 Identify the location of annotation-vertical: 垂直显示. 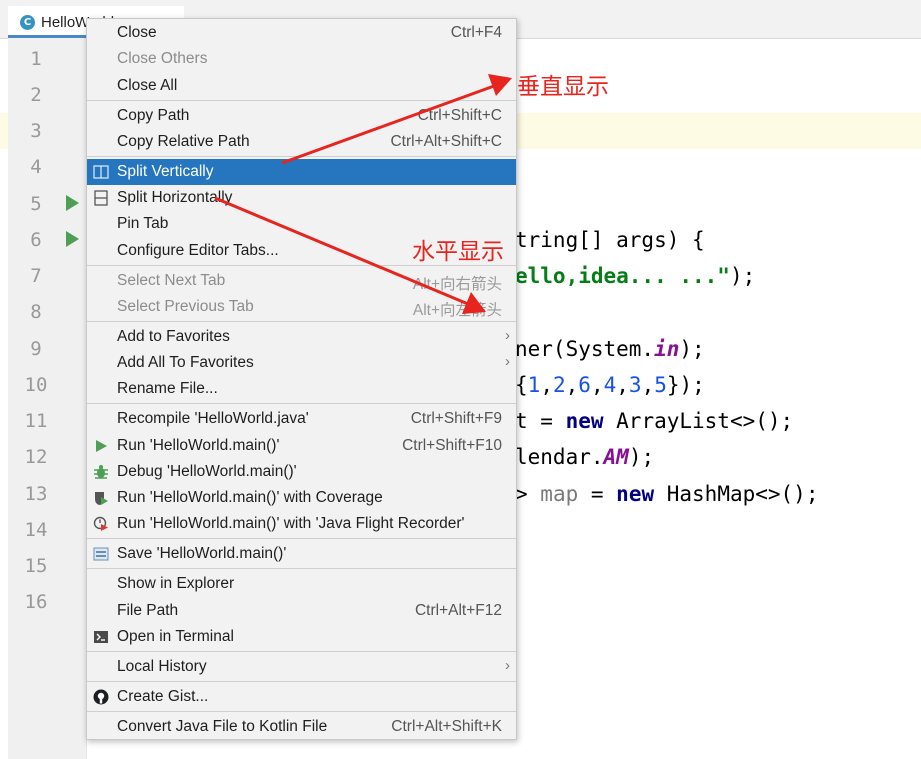
(563, 86).